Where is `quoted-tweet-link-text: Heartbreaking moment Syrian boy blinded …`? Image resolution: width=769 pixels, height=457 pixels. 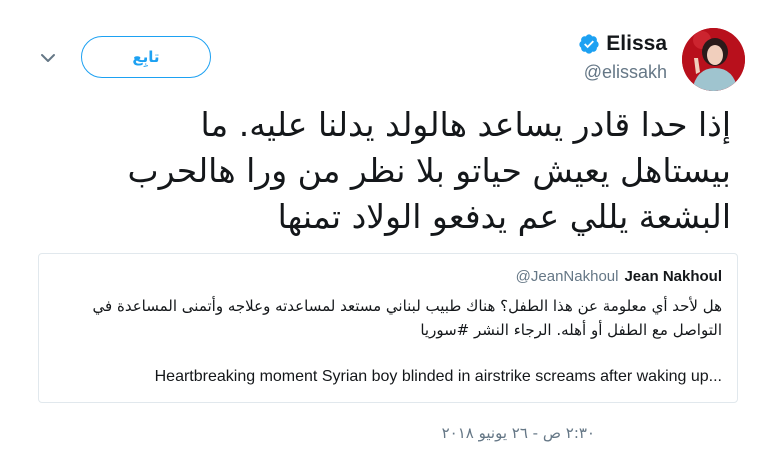
quoted-tweet-link-text: Heartbreaking moment Syrian boy blinded … is located at coordinates (438, 377).